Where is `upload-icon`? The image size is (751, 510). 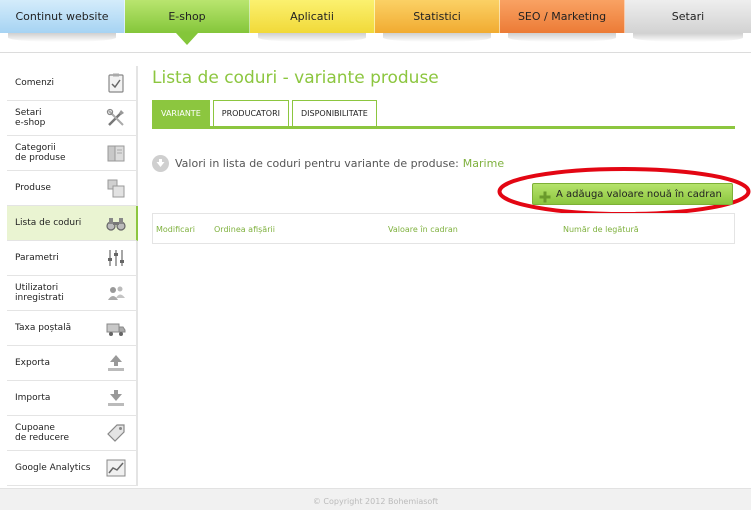 upload-icon is located at coordinates (116, 363).